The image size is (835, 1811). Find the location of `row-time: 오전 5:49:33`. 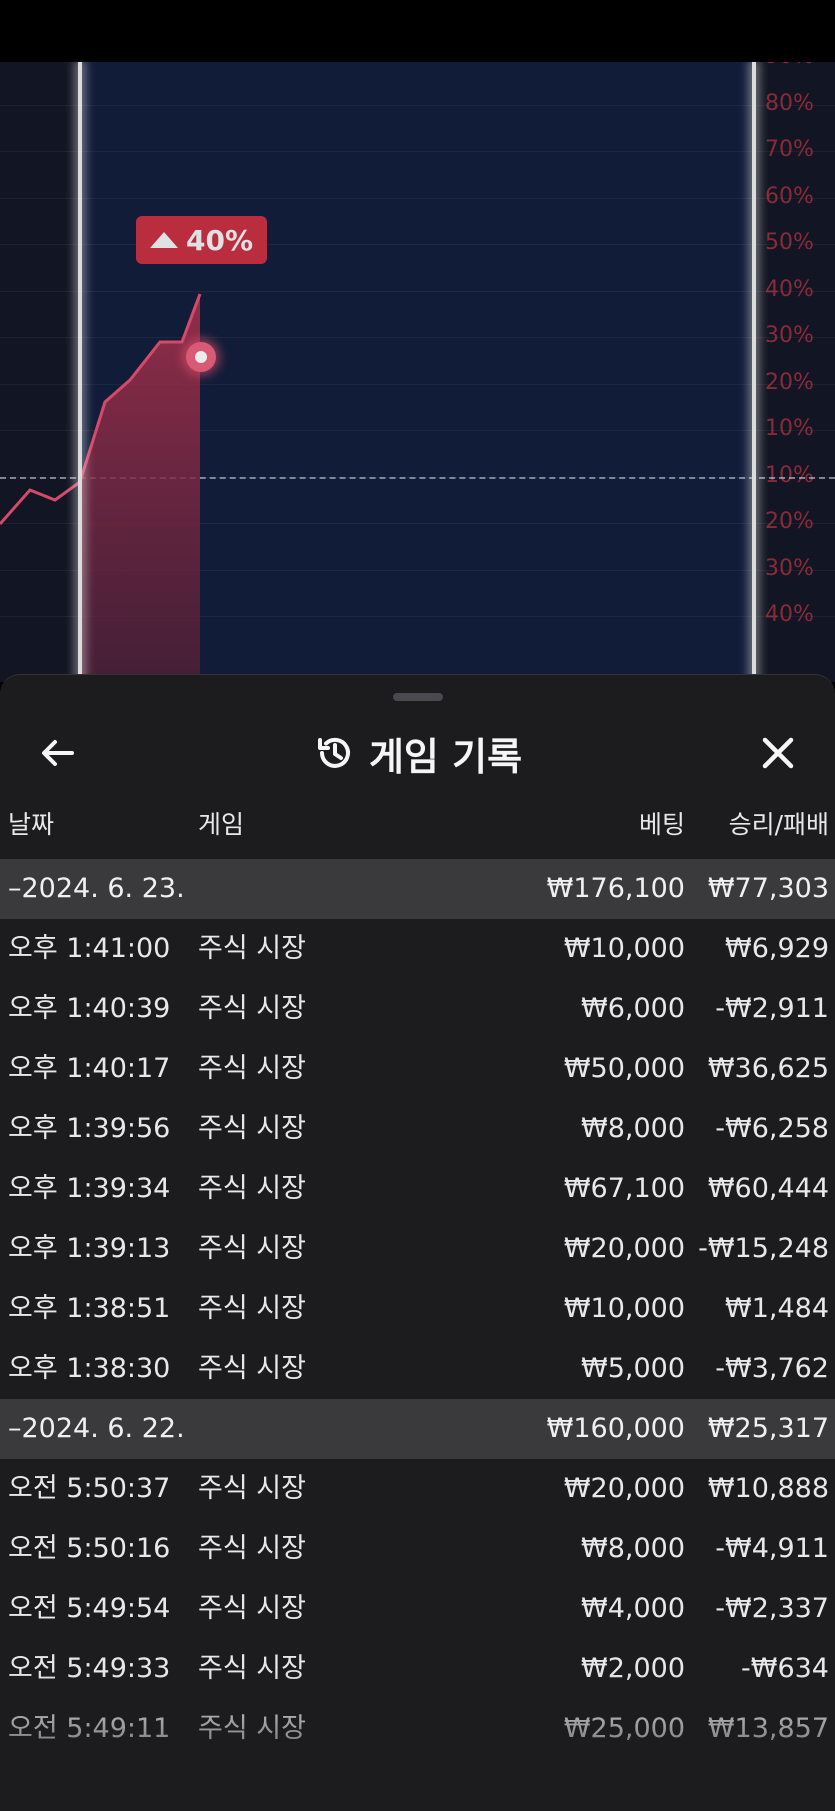

row-time: 오전 5:49:33 is located at coordinates (89, 1668).